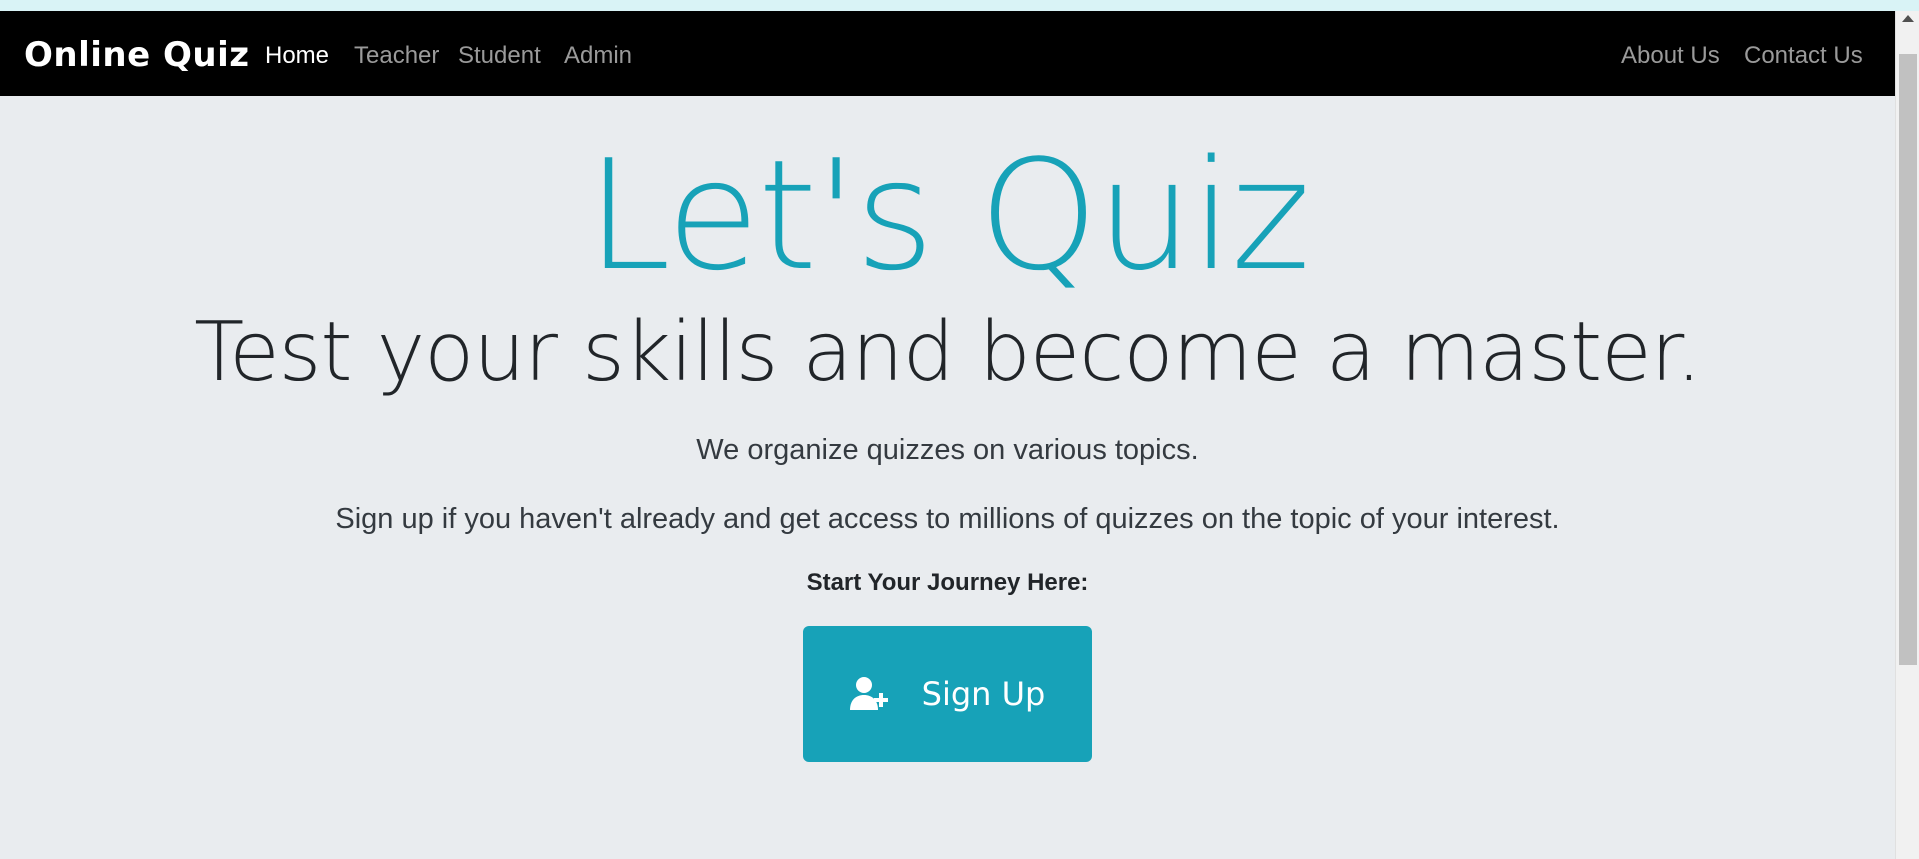  Describe the element at coordinates (983, 694) in the screenshot. I see `signup-button-label: Sign Up` at that location.